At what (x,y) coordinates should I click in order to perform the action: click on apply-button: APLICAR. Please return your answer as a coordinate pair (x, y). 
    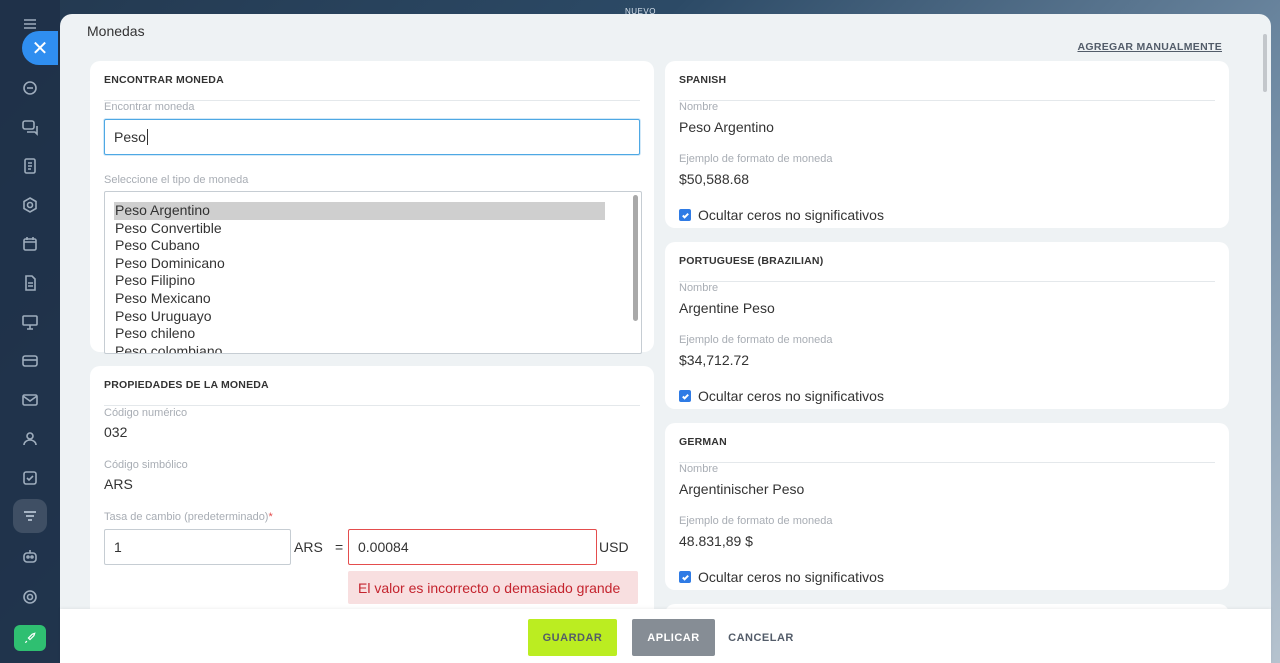
    Looking at the image, I should click on (673, 637).